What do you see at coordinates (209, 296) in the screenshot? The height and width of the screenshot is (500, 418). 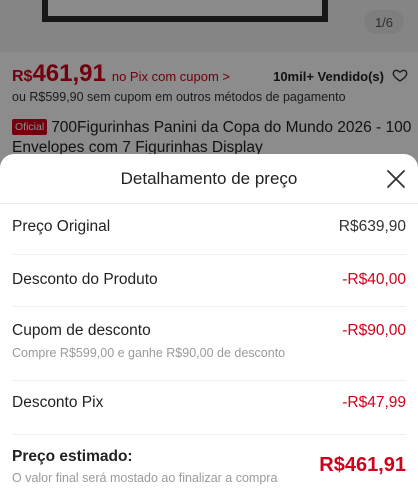 I see `line-item-product-discount: Desconto do Produto -R$40,00` at bounding box center [209, 296].